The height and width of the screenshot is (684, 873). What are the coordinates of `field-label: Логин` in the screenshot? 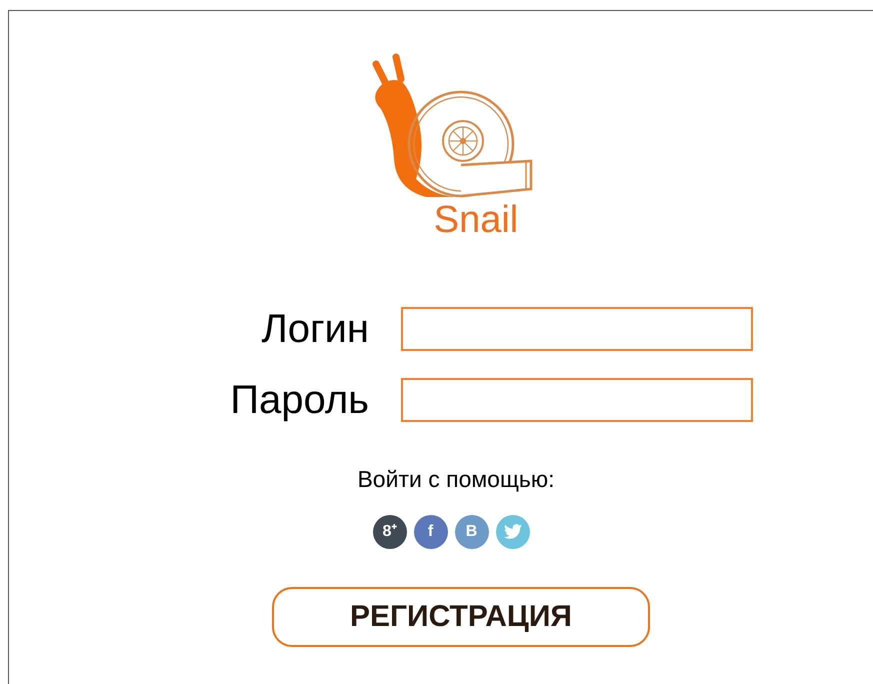 It's located at (314, 329).